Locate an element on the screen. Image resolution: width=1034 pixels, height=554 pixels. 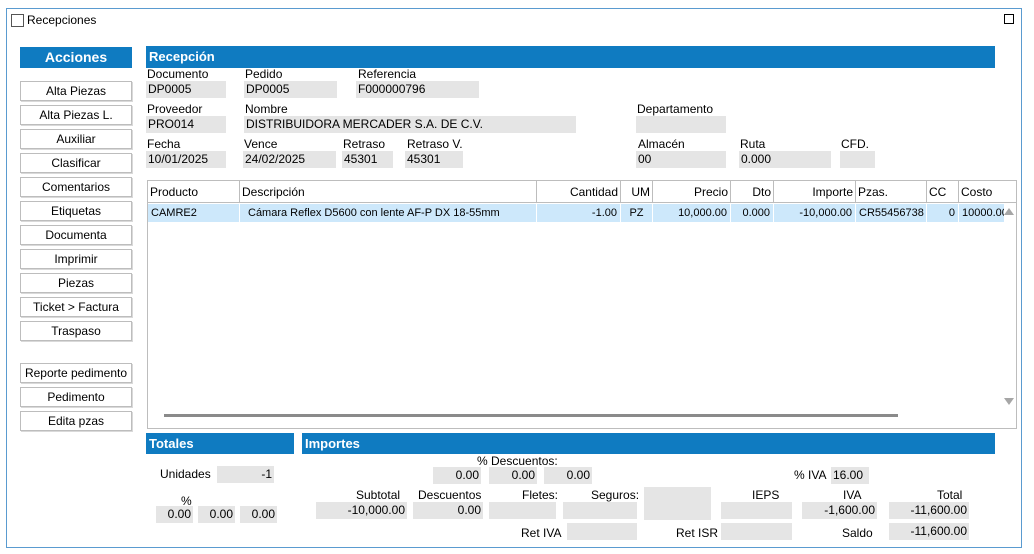
recepcion-header: Recepción is located at coordinates (570, 57).